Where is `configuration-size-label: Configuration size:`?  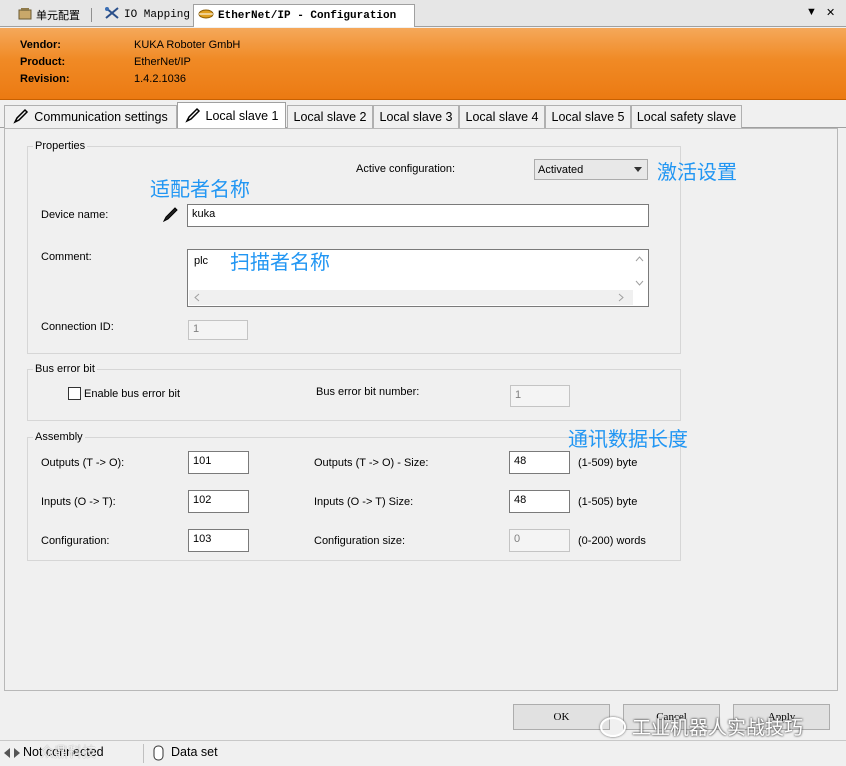 configuration-size-label: Configuration size: is located at coordinates (360, 541).